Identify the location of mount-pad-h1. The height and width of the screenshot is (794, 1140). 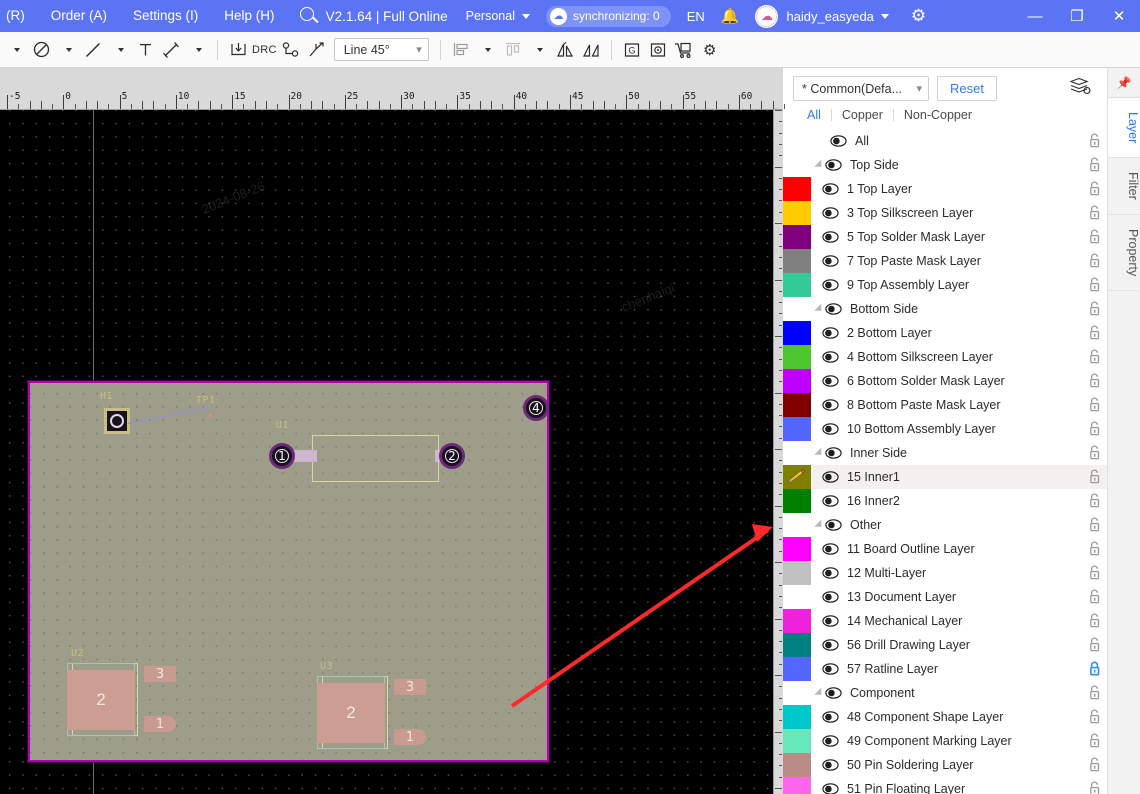
(117, 421).